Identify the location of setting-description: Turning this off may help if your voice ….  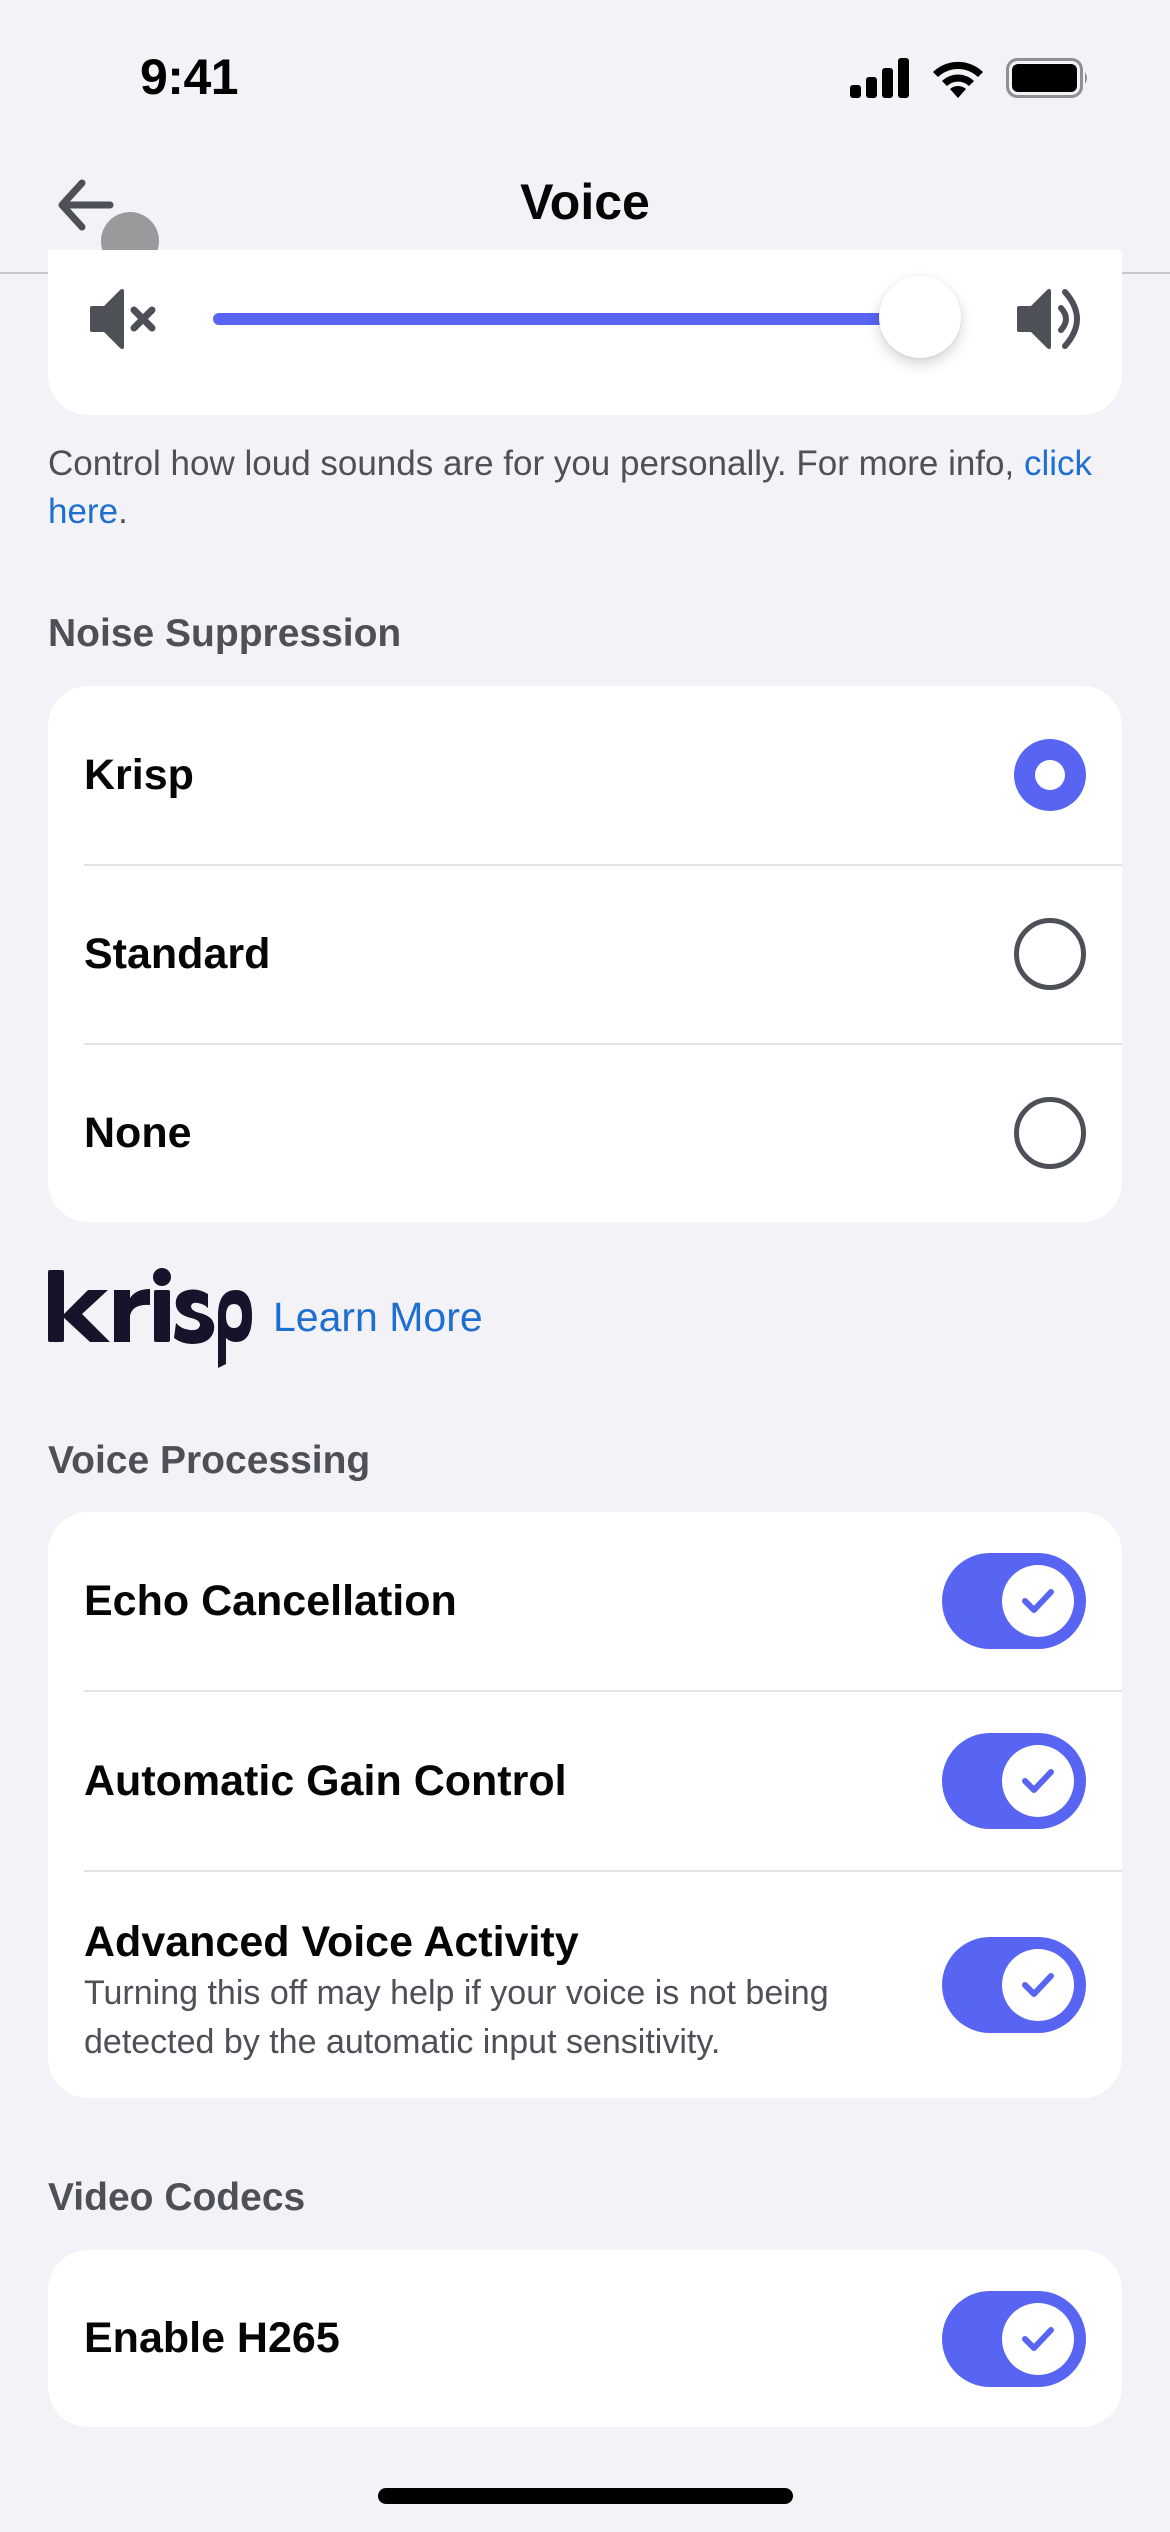
(456, 2017).